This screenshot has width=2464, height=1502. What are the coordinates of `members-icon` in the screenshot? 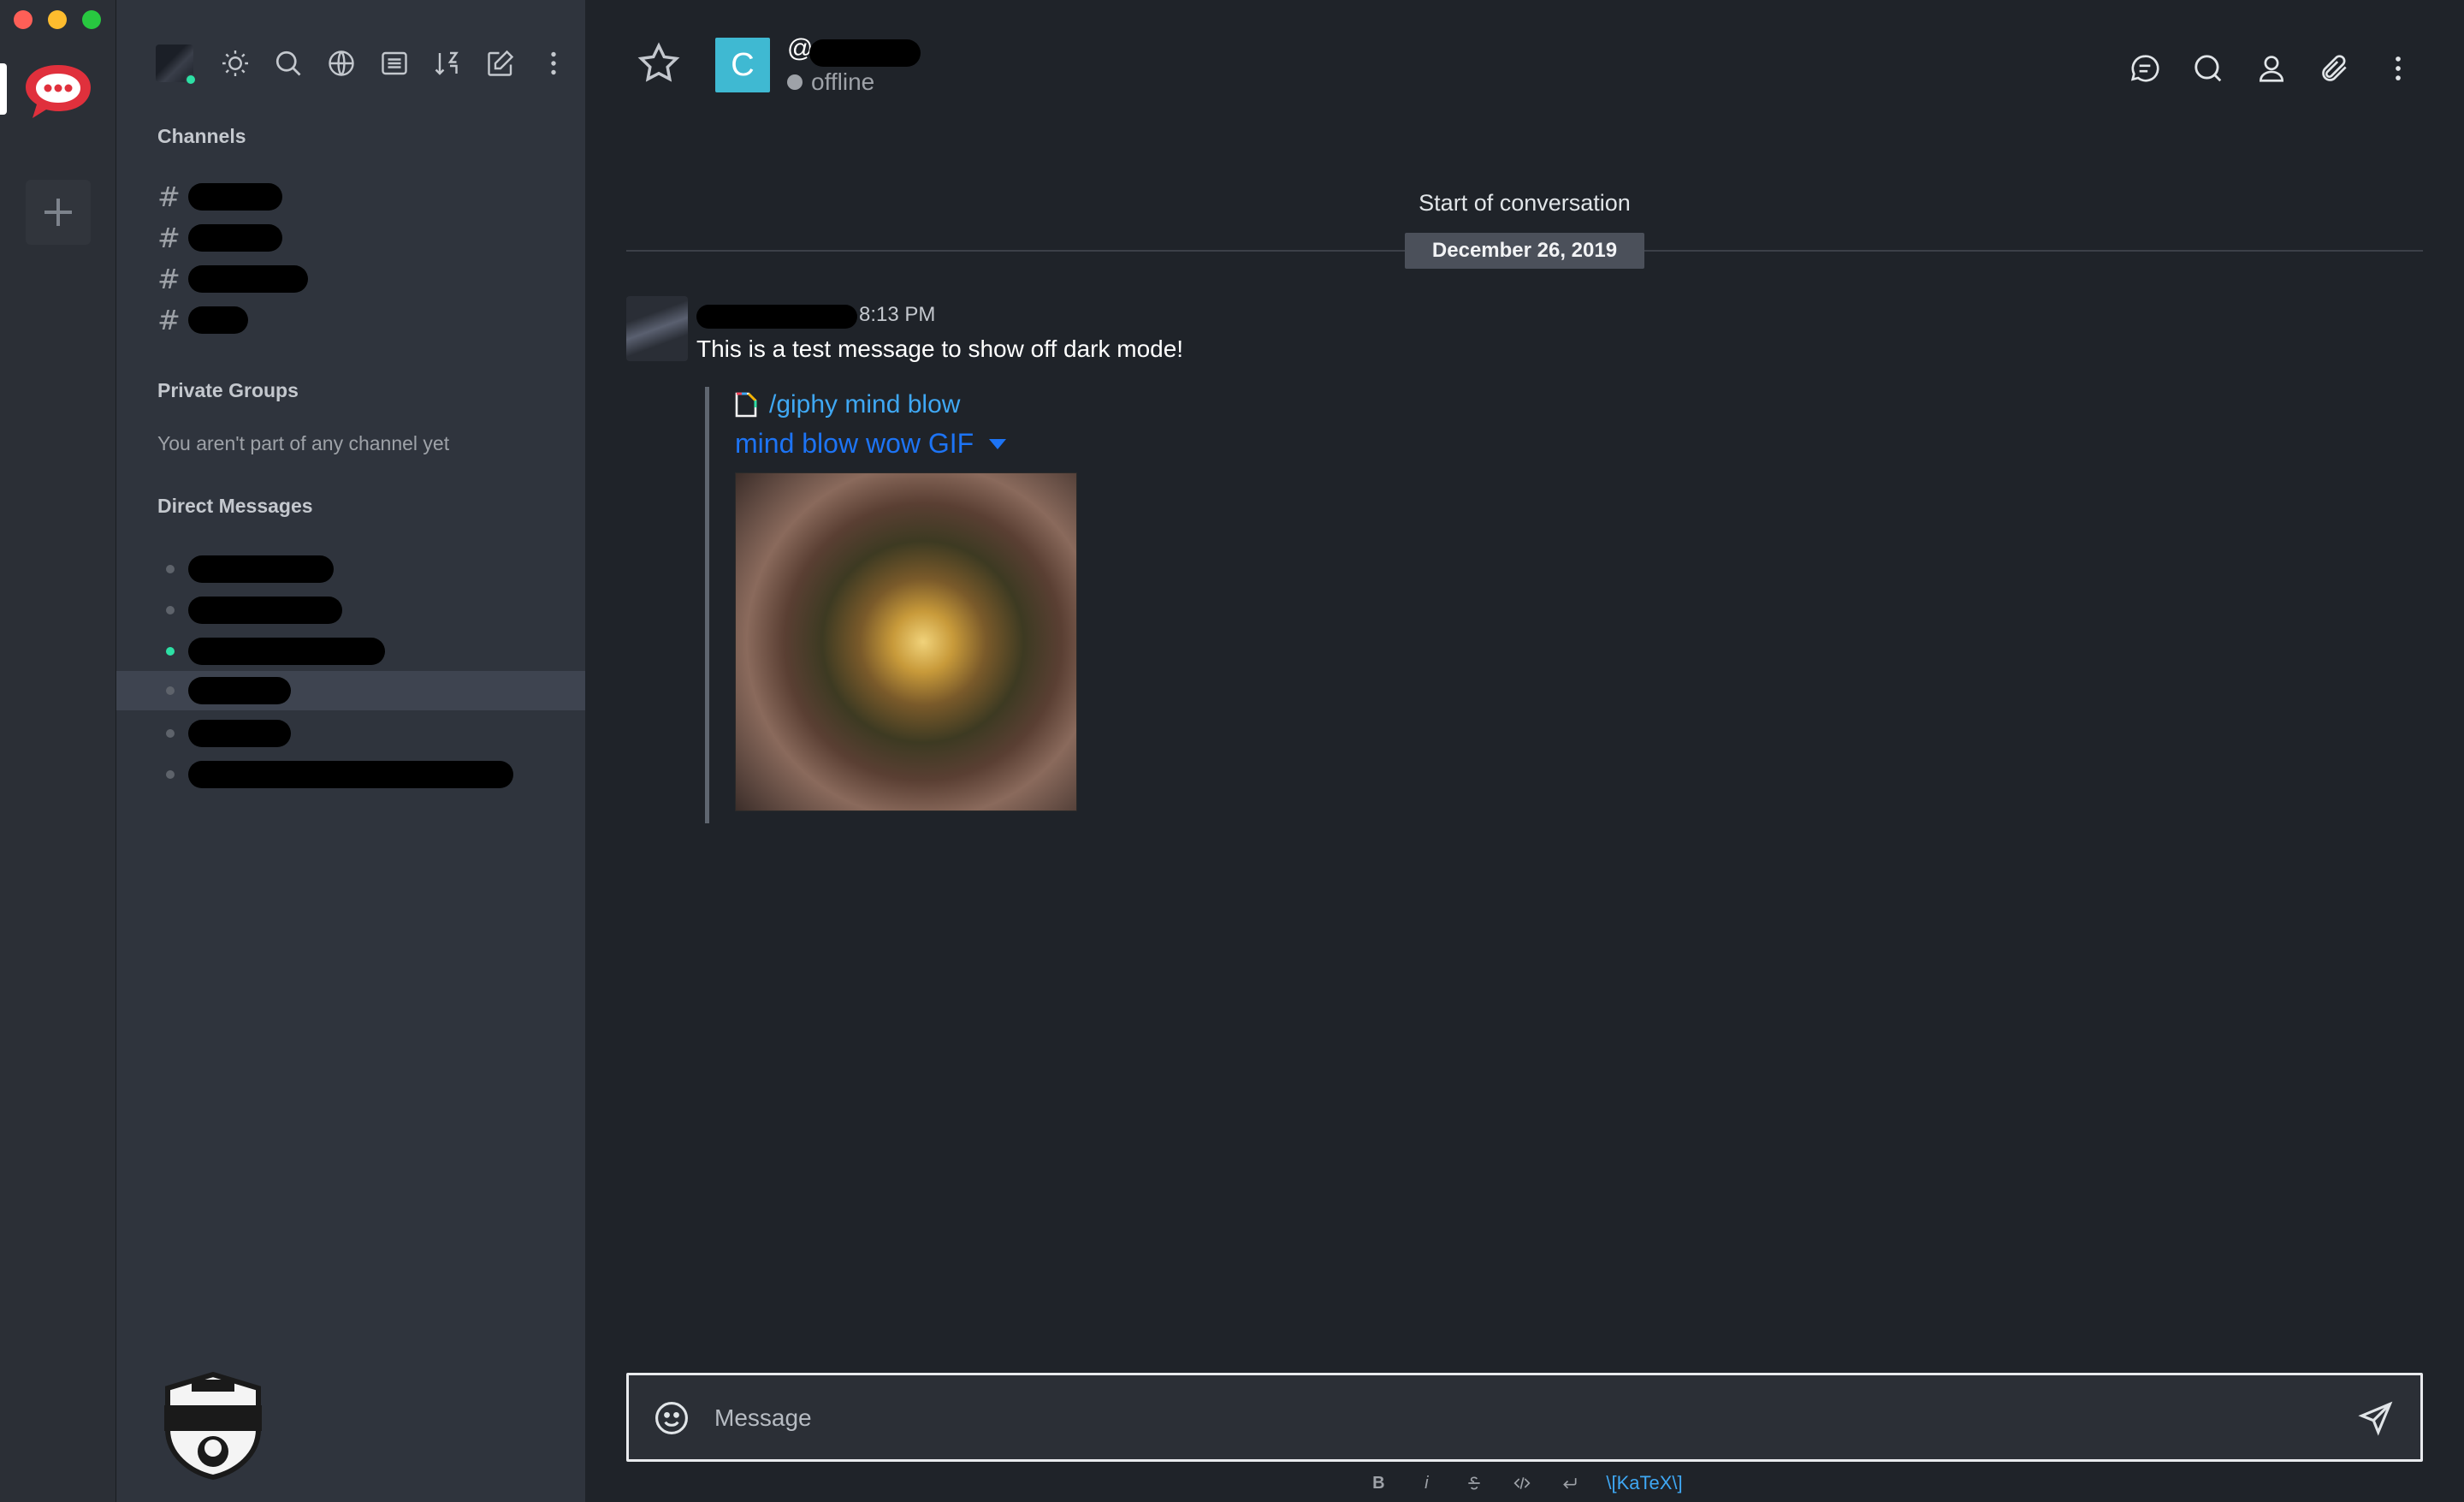 It's located at (2271, 68).